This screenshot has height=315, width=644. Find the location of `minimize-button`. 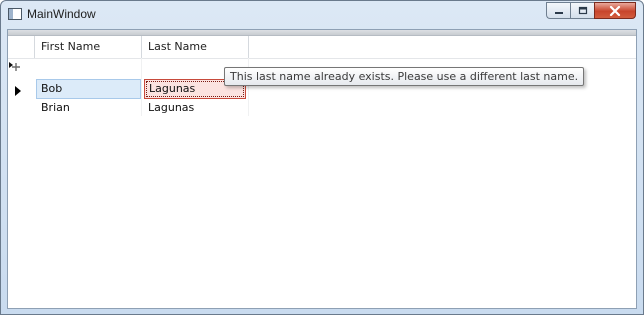

minimize-button is located at coordinates (558, 10).